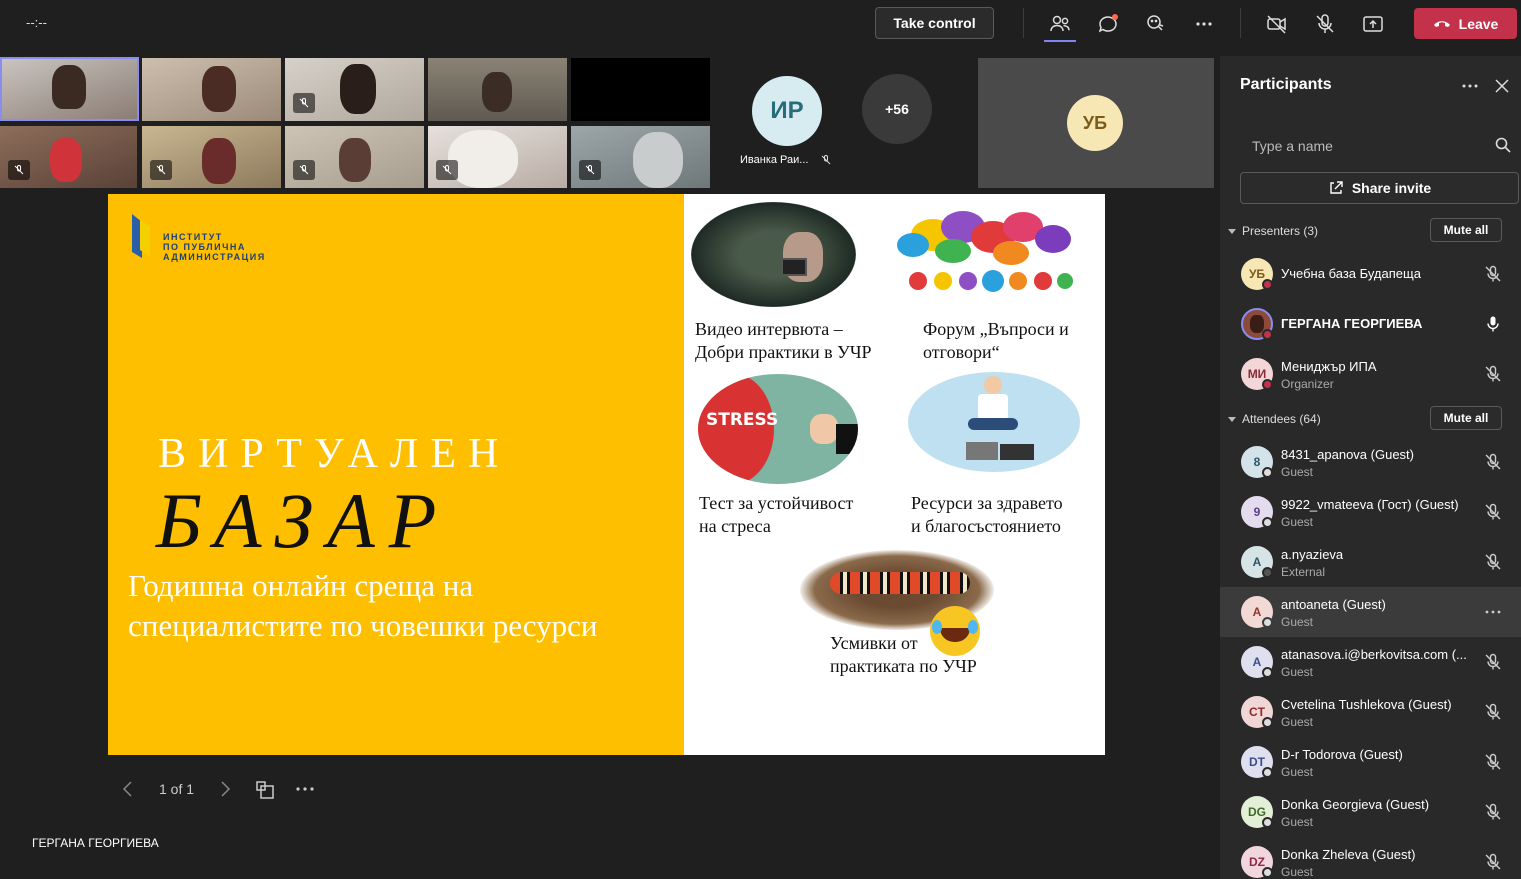 The height and width of the screenshot is (879, 1521). I want to click on chat-icon, so click(1108, 24).